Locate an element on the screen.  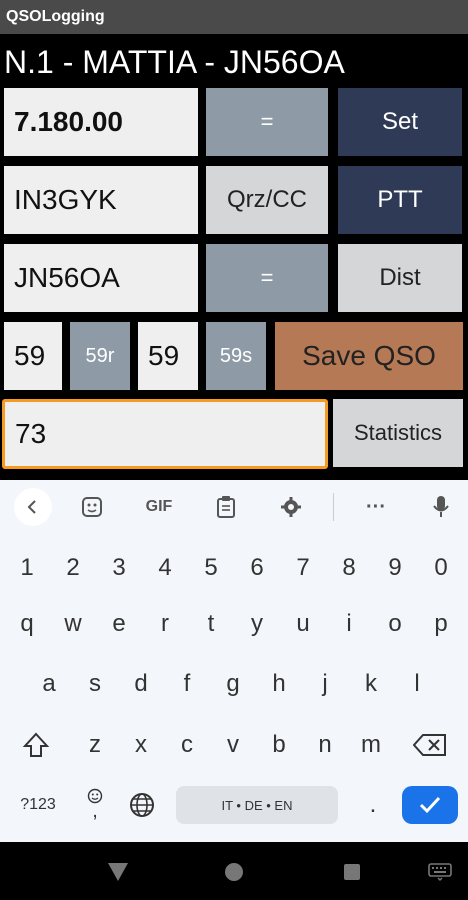
rst-59r-button: 59r is located at coordinates (100, 356).